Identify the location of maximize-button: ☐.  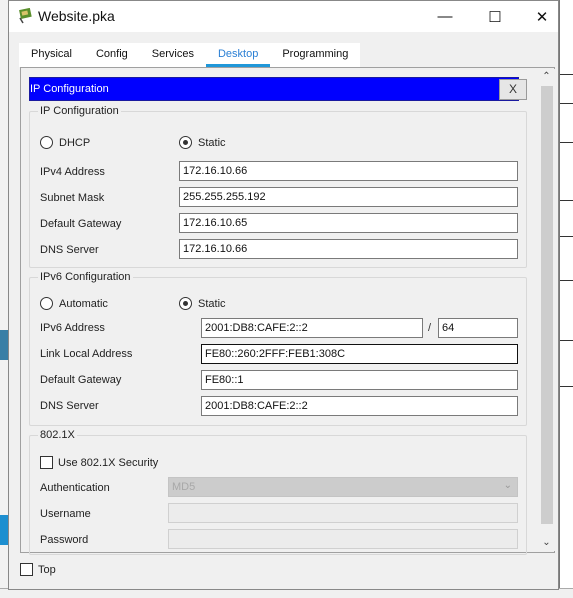
(495, 16).